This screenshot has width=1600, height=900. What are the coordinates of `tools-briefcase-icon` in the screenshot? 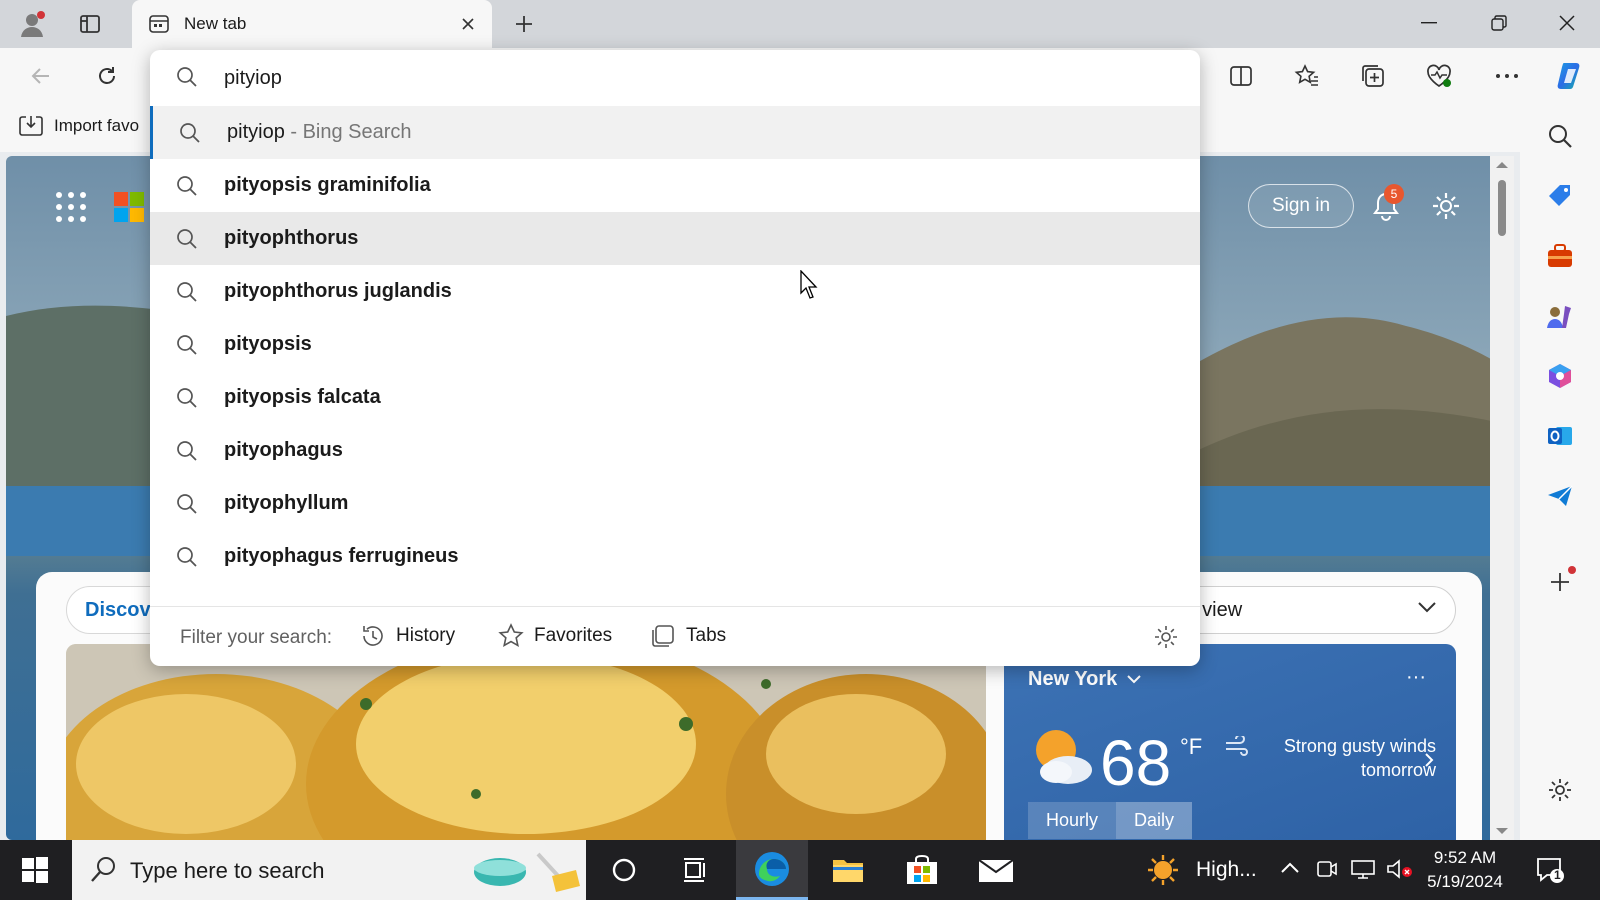 It's located at (1560, 256).